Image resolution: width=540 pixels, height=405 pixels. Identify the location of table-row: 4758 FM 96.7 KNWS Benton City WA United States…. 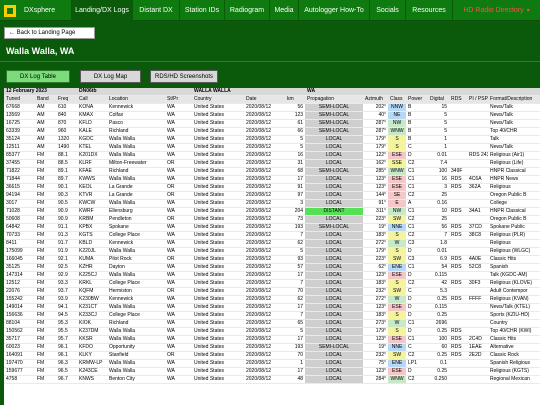
(272, 379).